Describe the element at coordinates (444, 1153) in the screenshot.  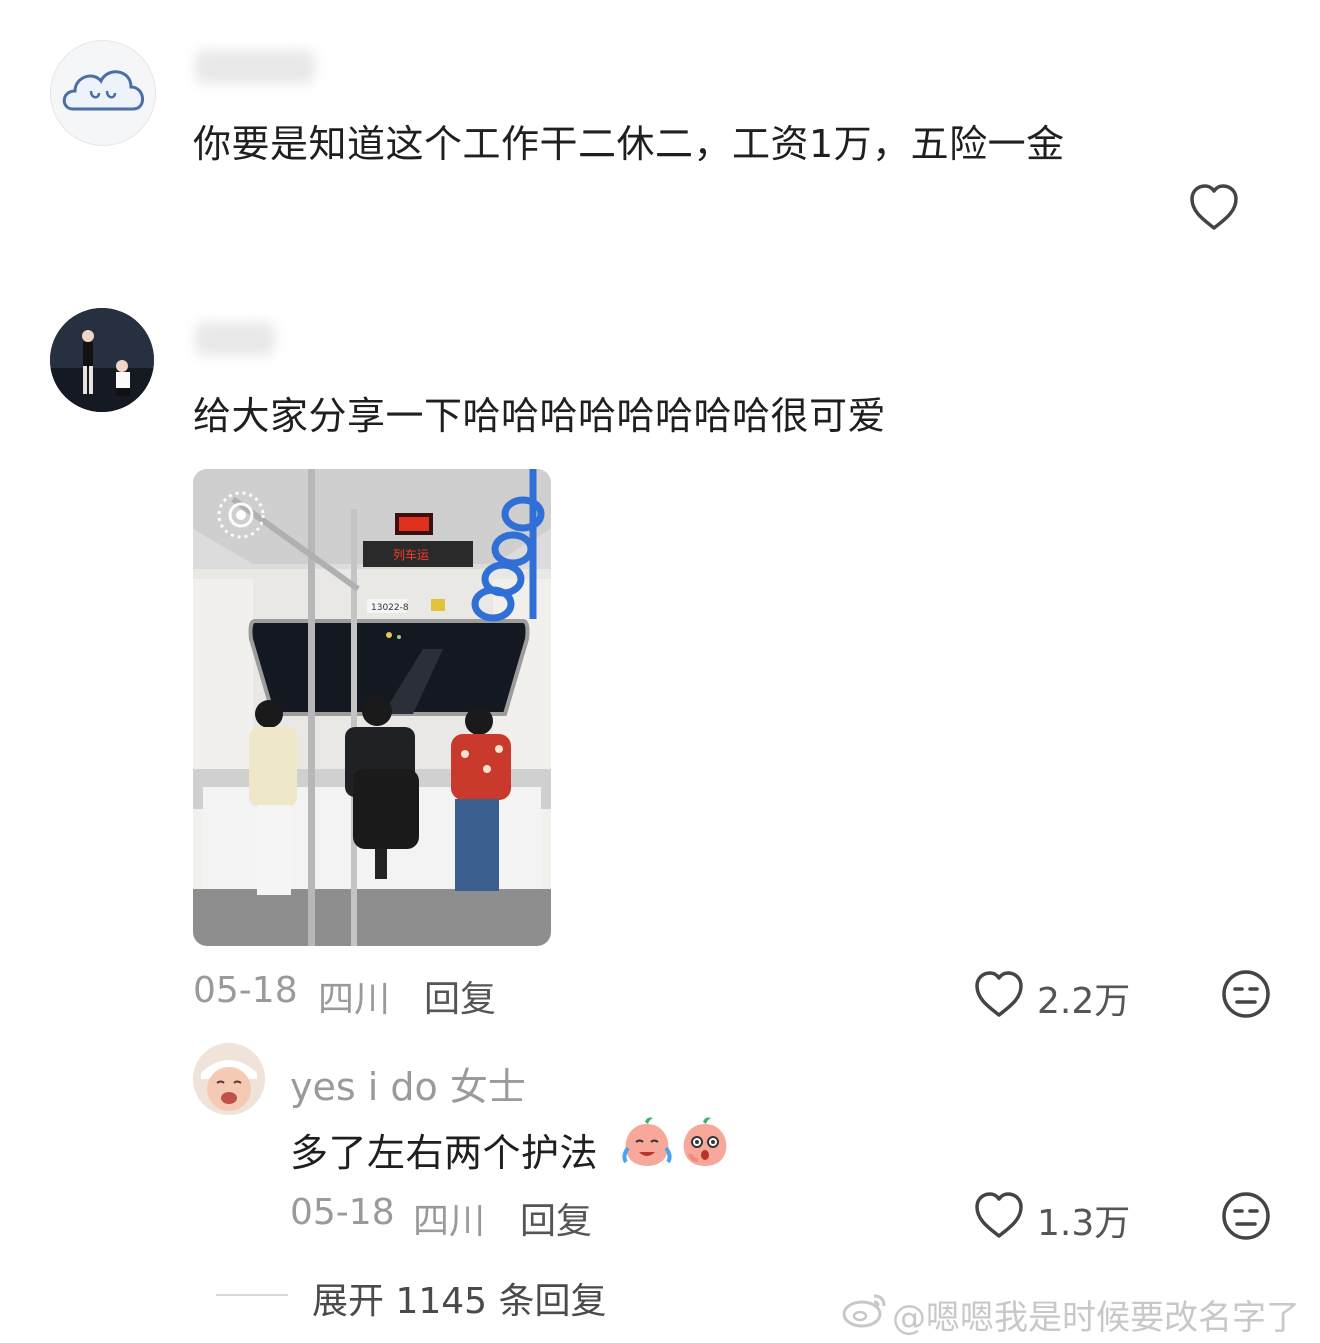
I see `reply-text: 多了左右两个护法` at that location.